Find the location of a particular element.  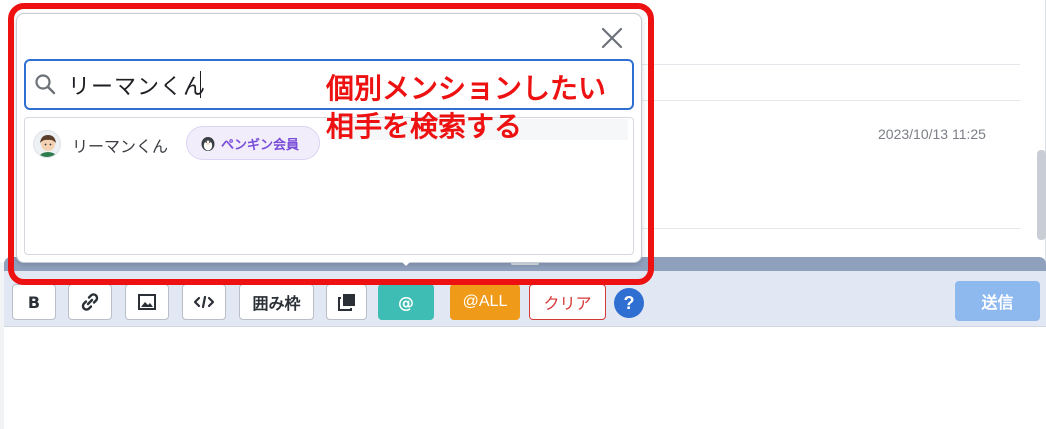

mention-button-label: @ is located at coordinates (406, 302).